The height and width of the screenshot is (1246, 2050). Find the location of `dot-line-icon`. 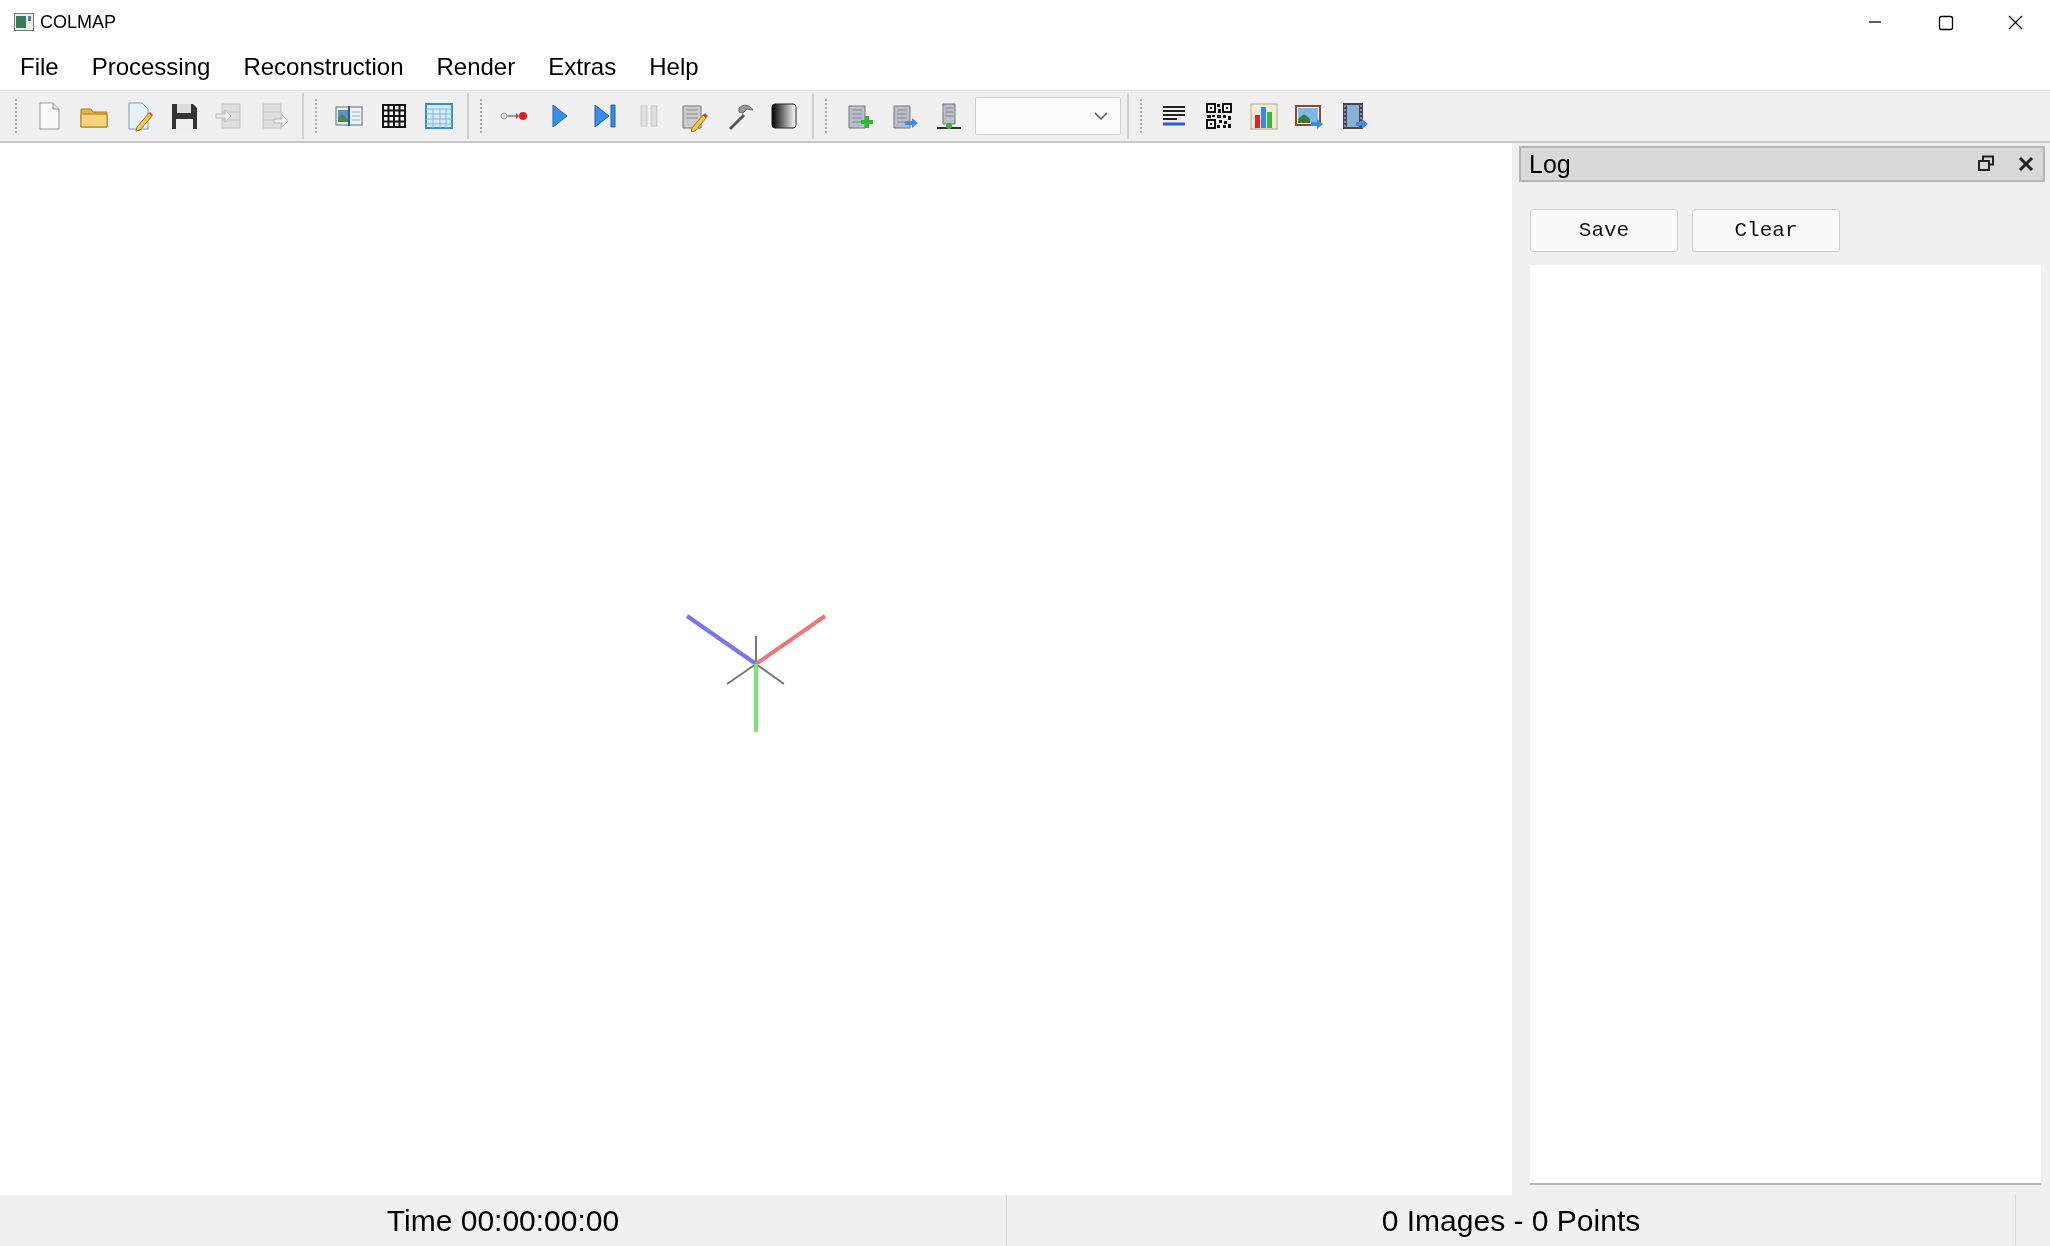

dot-line-icon is located at coordinates (513, 116).